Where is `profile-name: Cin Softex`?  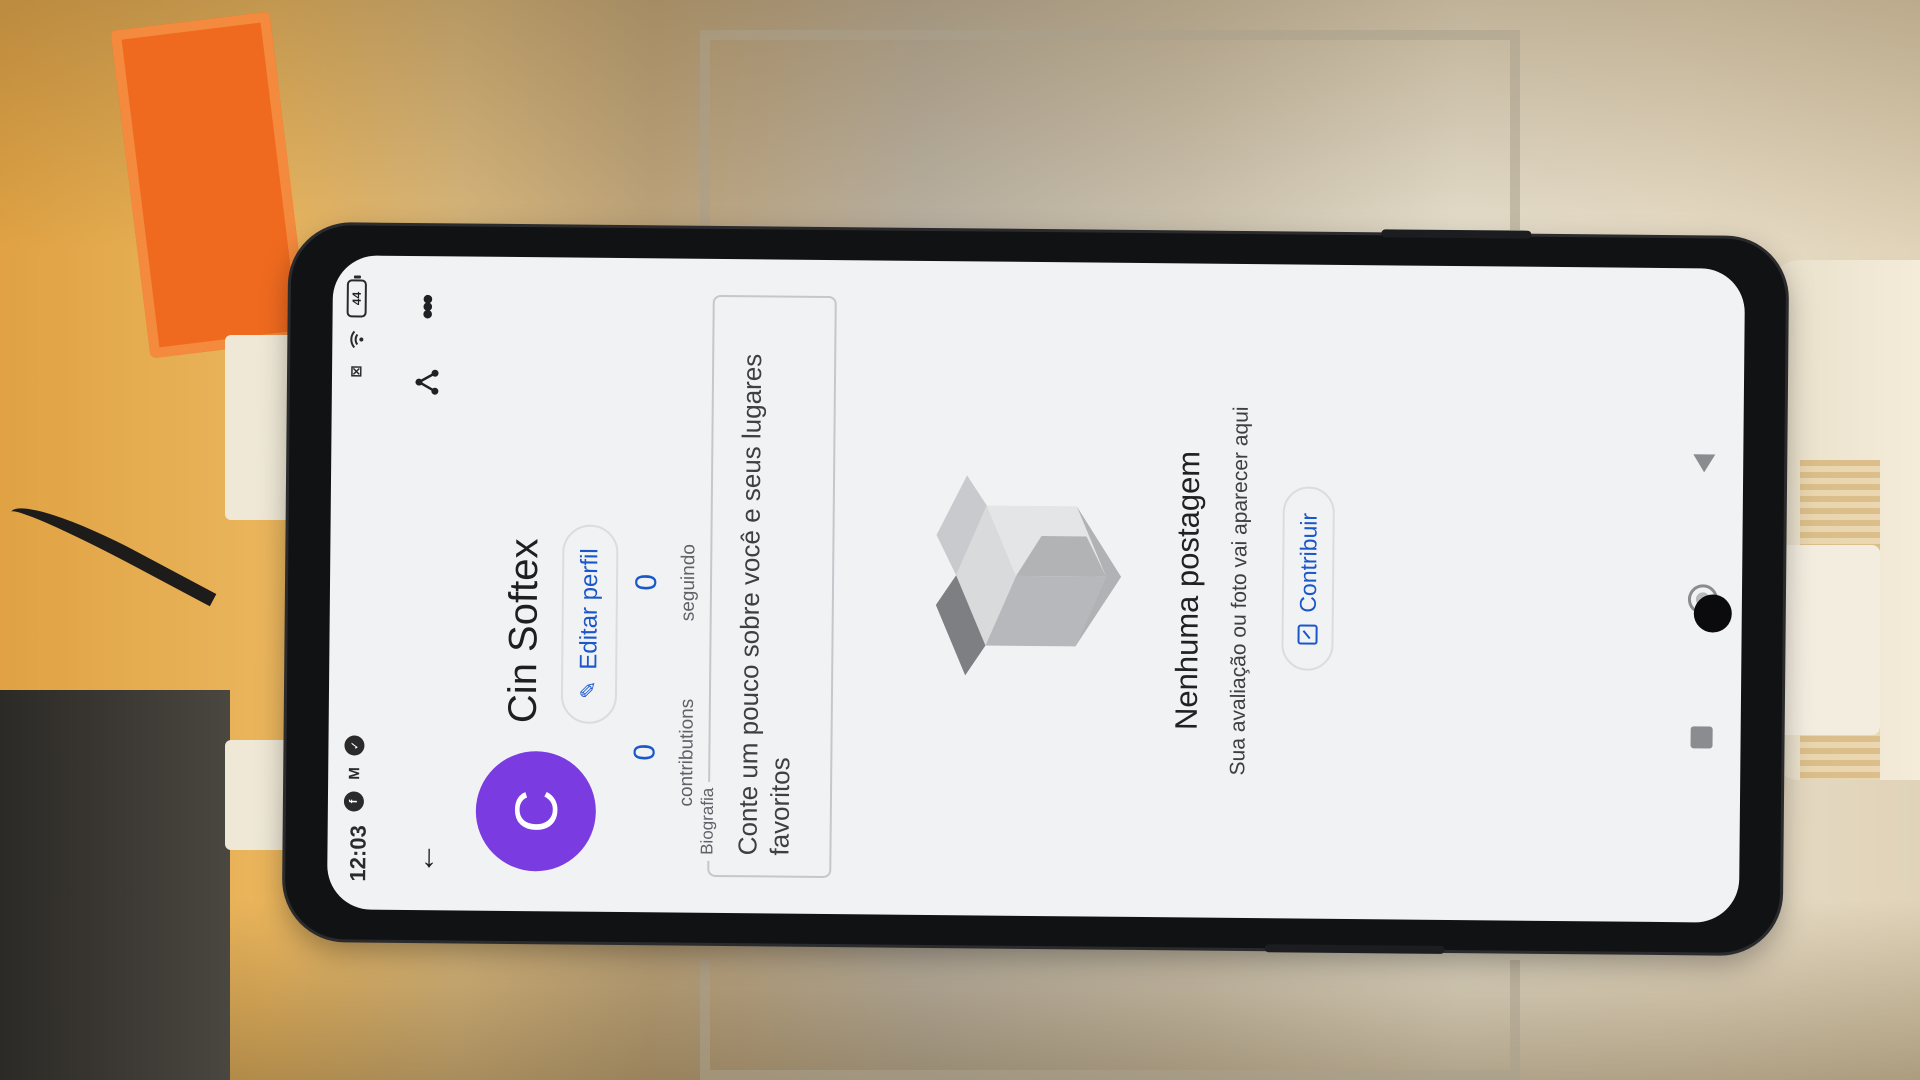 profile-name: Cin Softex is located at coordinates (523, 631).